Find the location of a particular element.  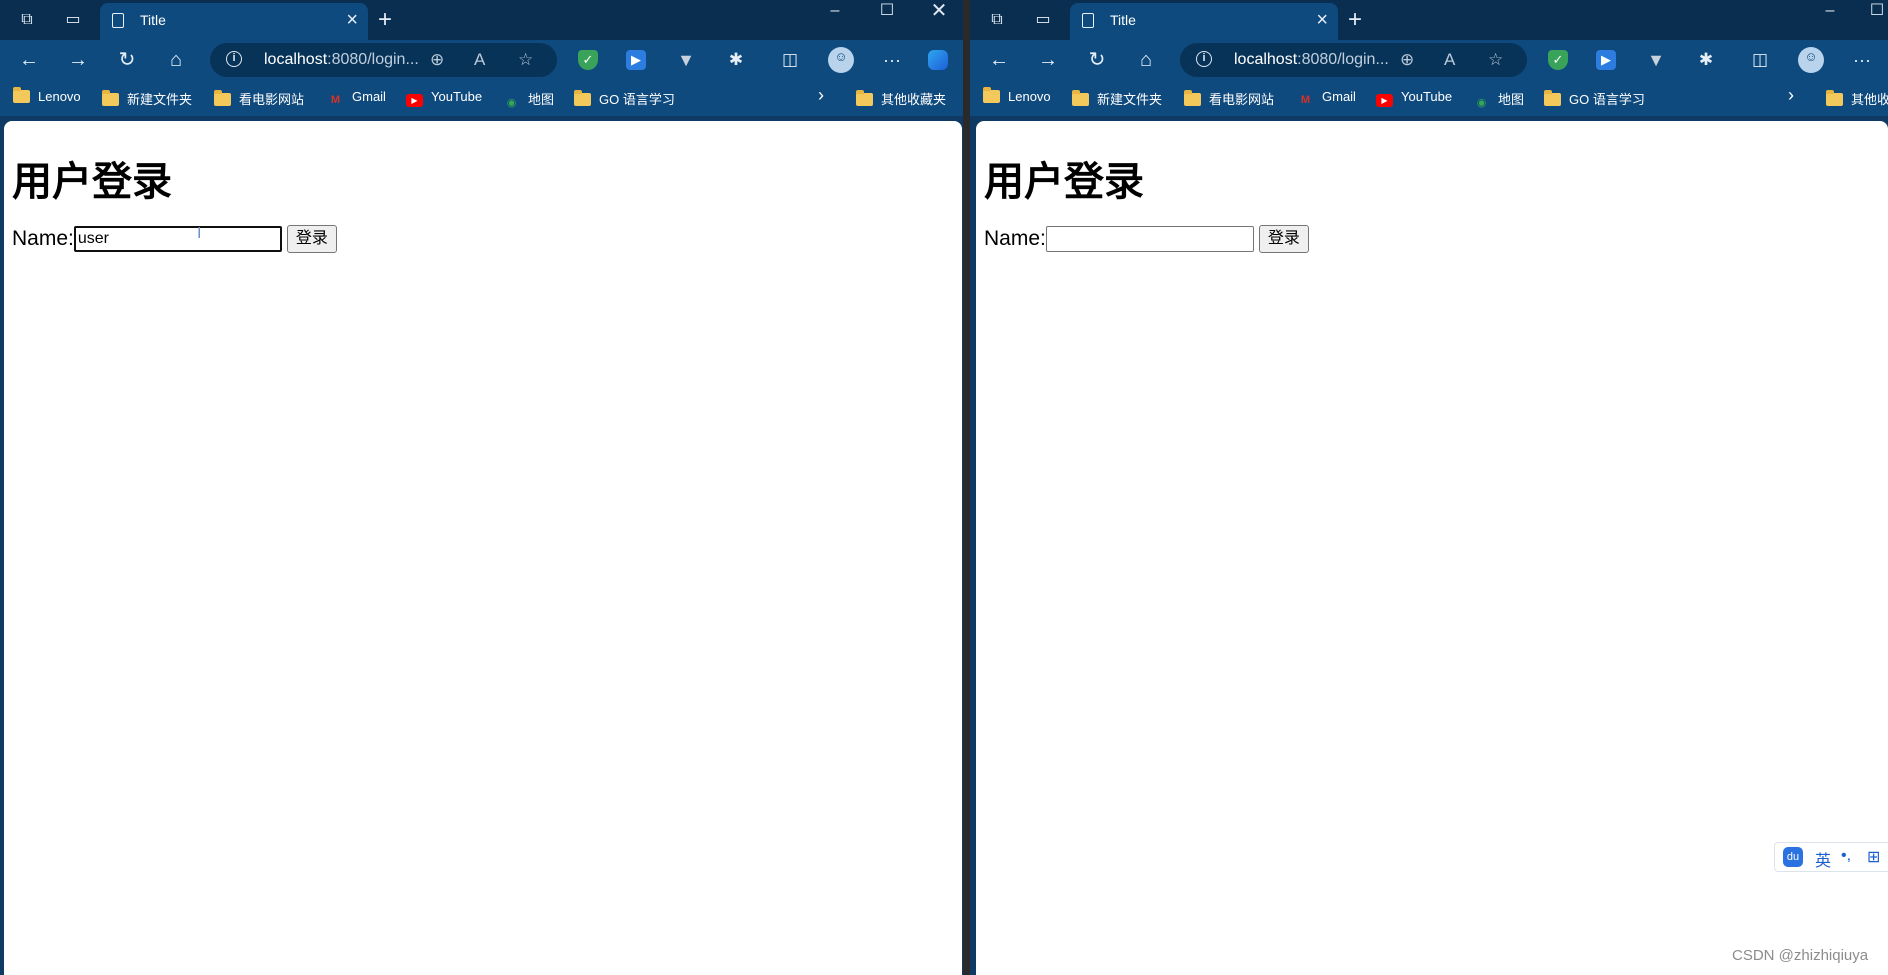

login-form: Name: 登录 is located at coordinates (1146, 239).